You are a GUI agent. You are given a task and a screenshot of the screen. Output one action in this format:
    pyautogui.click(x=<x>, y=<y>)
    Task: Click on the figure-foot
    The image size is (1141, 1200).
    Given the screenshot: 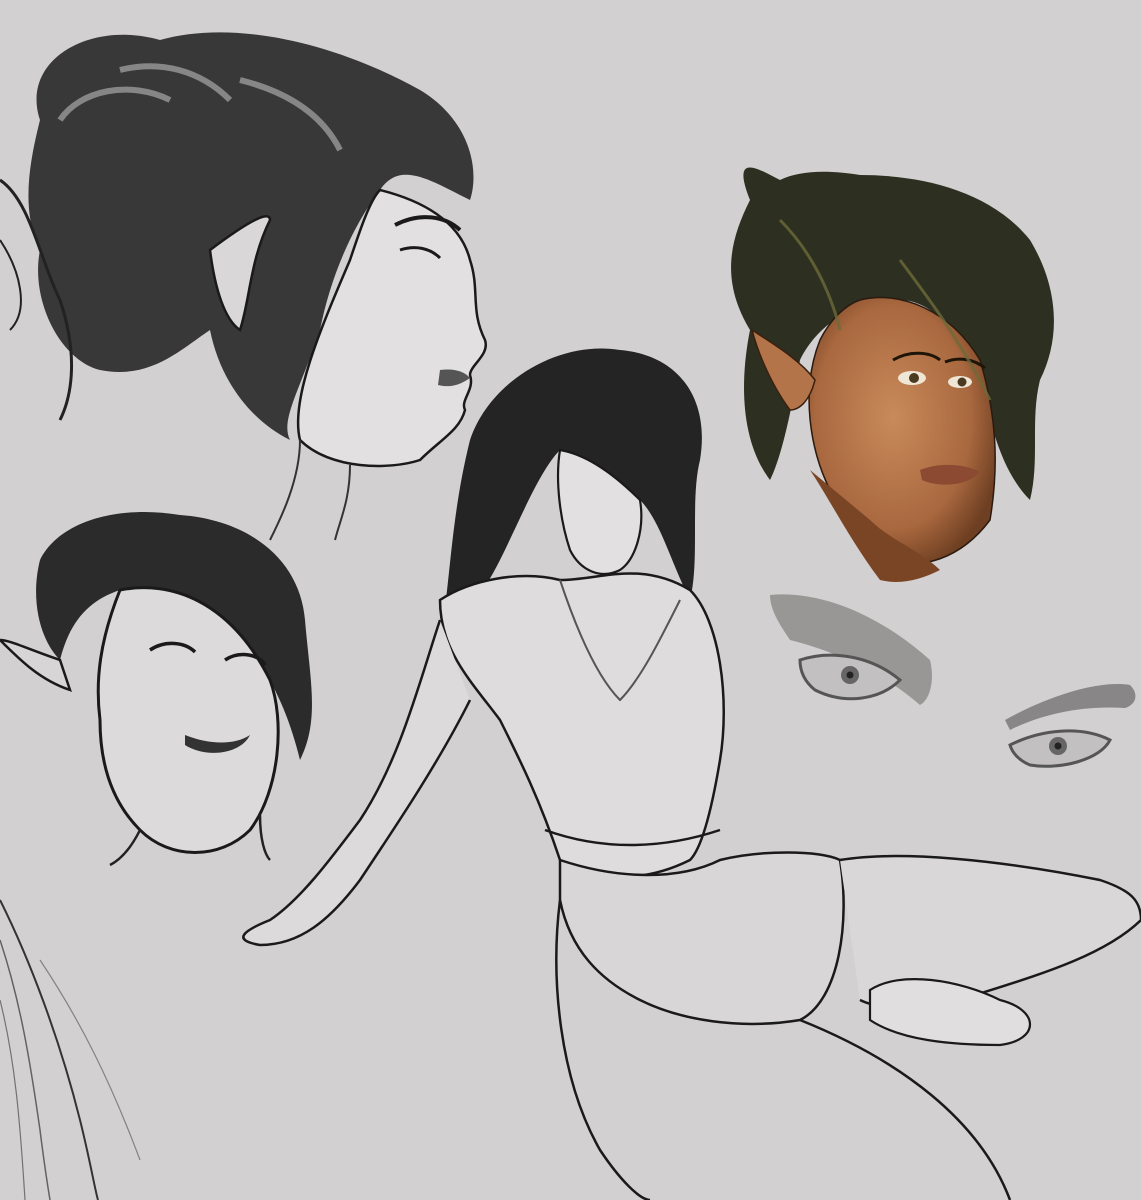 What is the action you would take?
    pyautogui.click(x=949, y=1012)
    